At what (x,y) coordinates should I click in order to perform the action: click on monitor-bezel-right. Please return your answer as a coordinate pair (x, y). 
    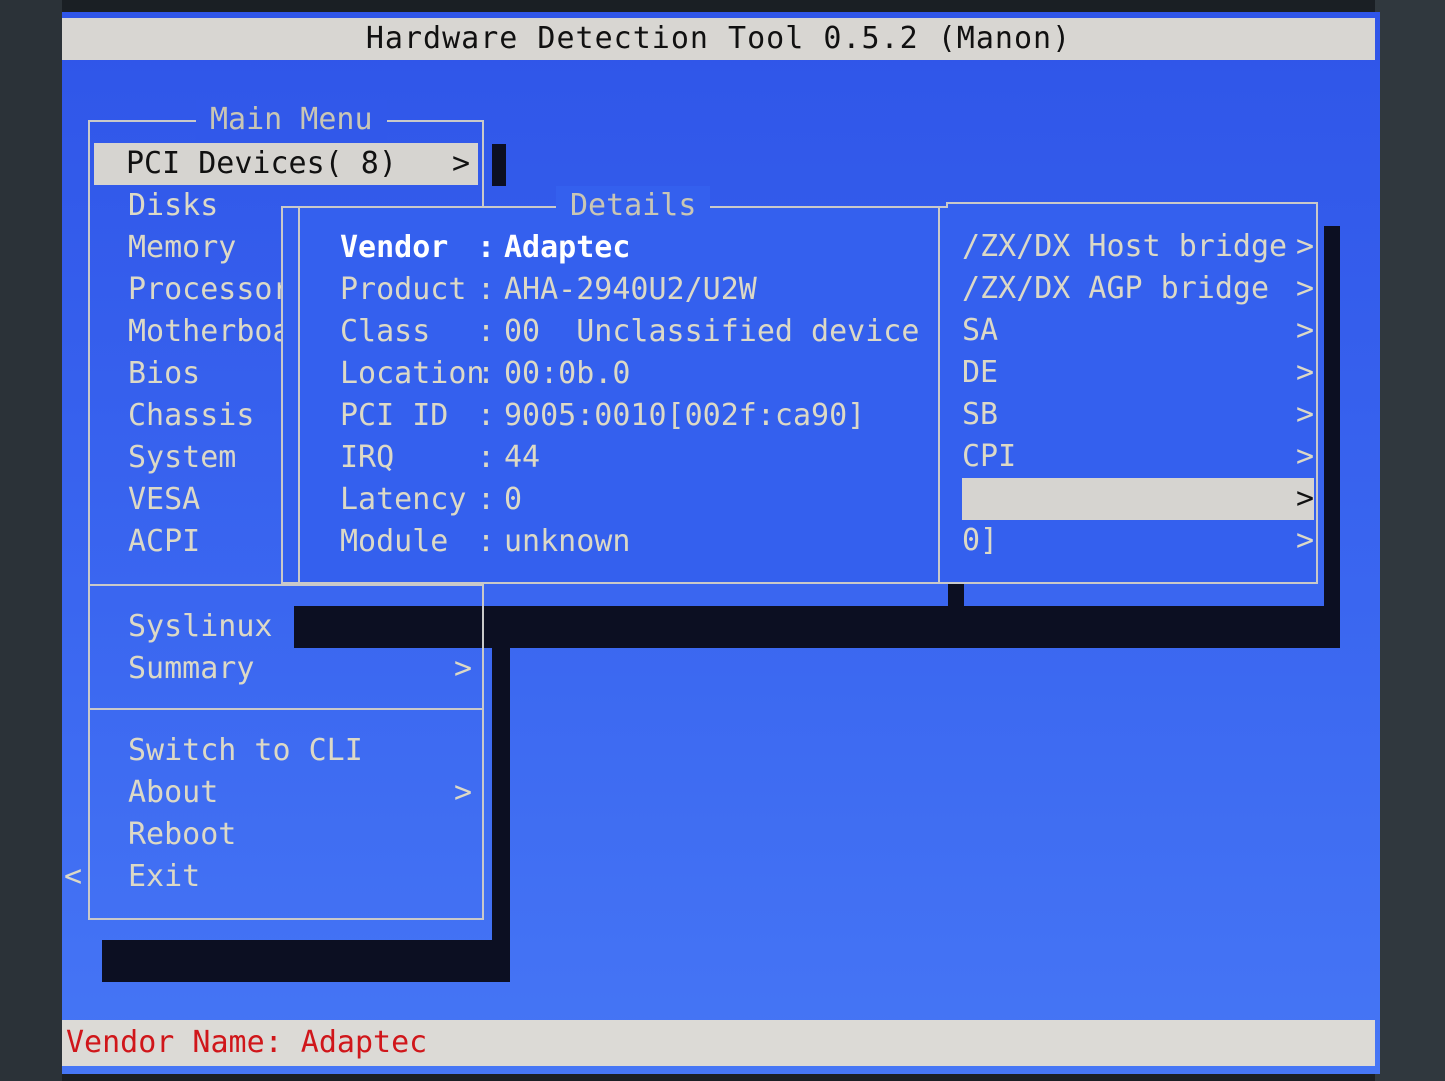
    Looking at the image, I should click on (1410, 540).